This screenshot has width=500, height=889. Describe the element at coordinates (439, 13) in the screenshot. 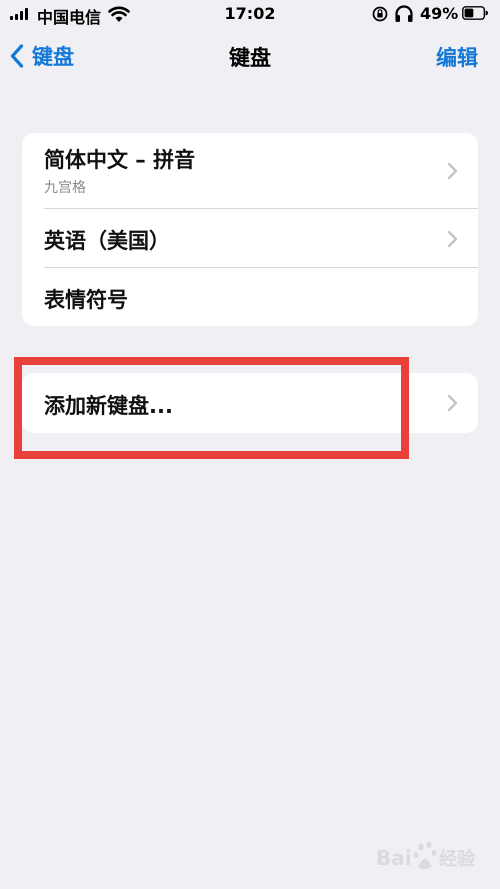

I see `battery-percent: 49%` at that location.